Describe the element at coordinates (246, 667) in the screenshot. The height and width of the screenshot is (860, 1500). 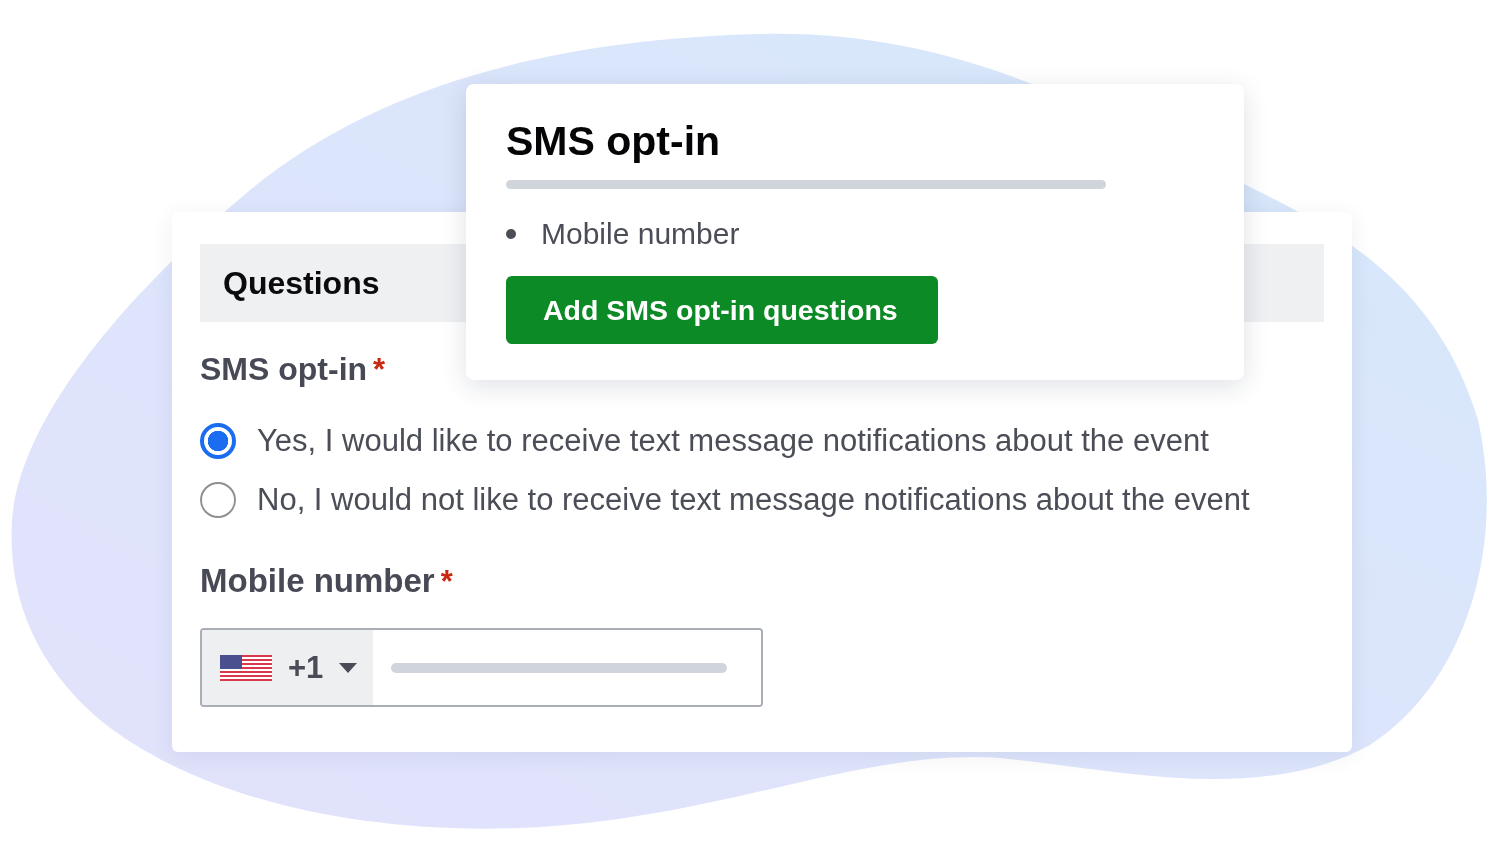
I see `flag-icon` at that location.